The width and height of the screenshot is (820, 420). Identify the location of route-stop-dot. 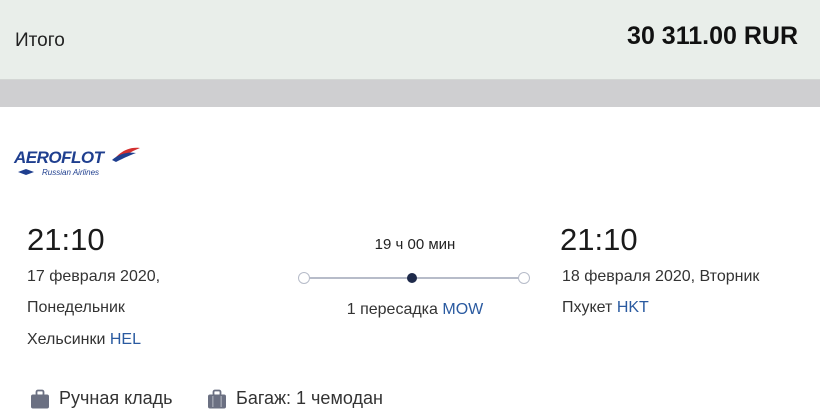
(412, 278).